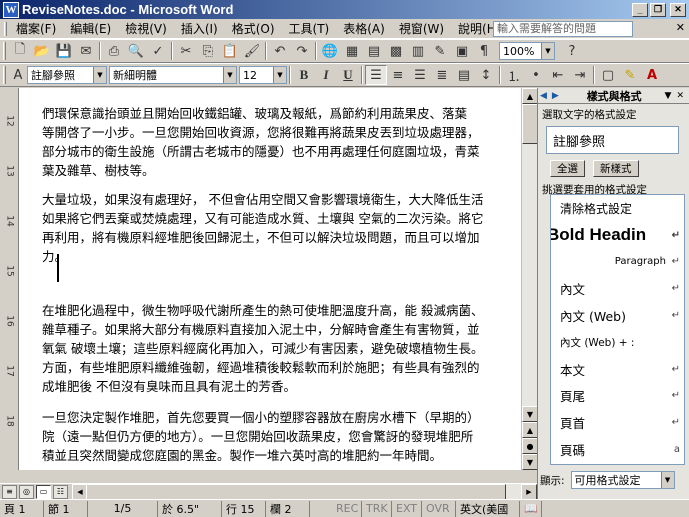 This screenshot has width=689, height=517. I want to click on menu-format: 格式(O), so click(253, 28).